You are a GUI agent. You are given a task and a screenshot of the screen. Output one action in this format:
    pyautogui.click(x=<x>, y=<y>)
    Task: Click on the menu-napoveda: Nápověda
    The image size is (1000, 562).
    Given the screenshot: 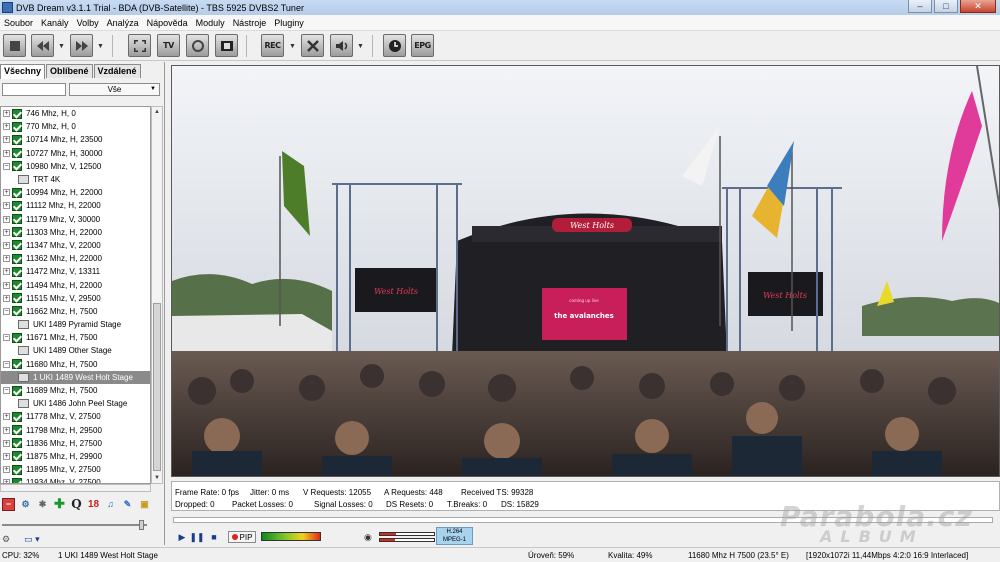 What is the action you would take?
    pyautogui.click(x=167, y=23)
    